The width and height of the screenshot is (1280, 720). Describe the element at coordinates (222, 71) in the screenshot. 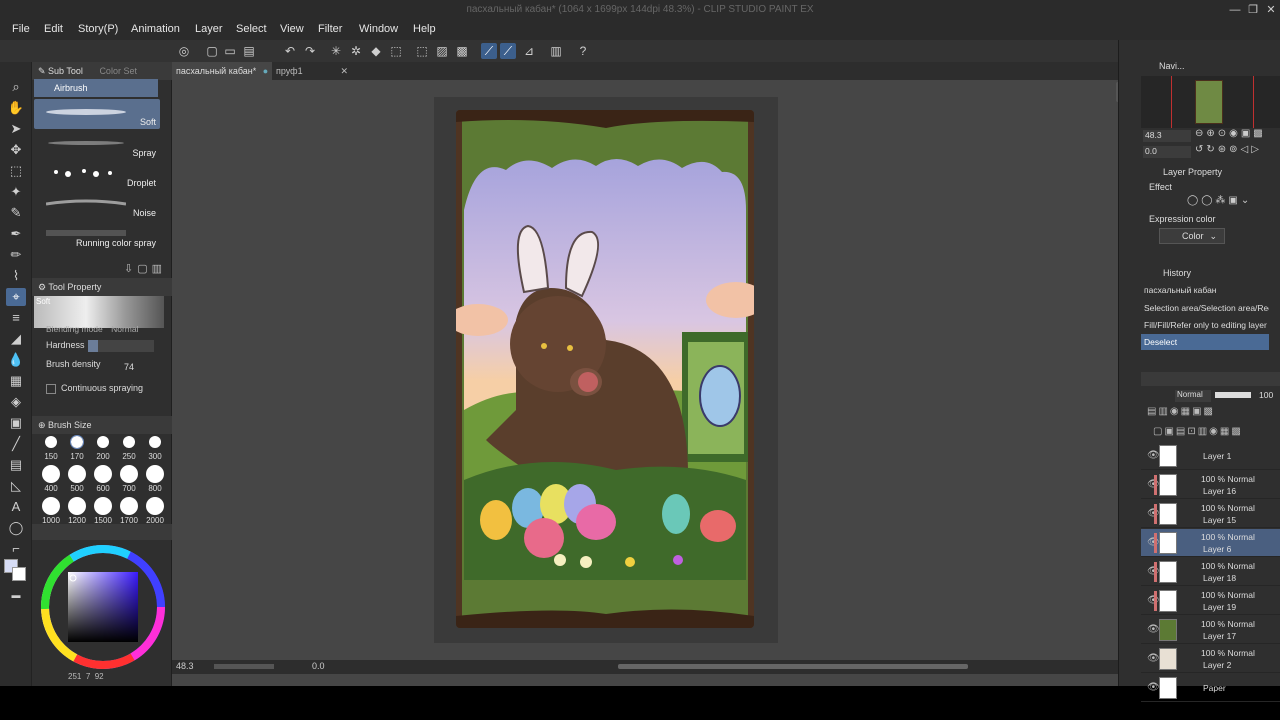

I see `tab-easter-boar: пасхальный кабан* ●` at that location.